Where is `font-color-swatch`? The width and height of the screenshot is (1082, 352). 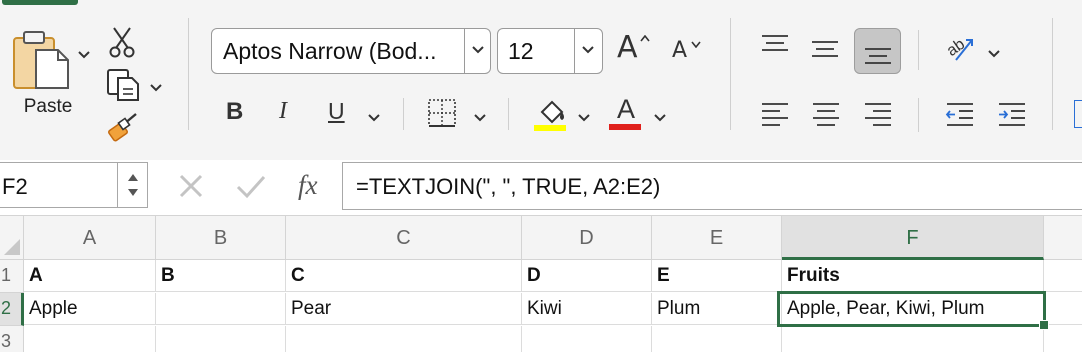 font-color-swatch is located at coordinates (625, 127).